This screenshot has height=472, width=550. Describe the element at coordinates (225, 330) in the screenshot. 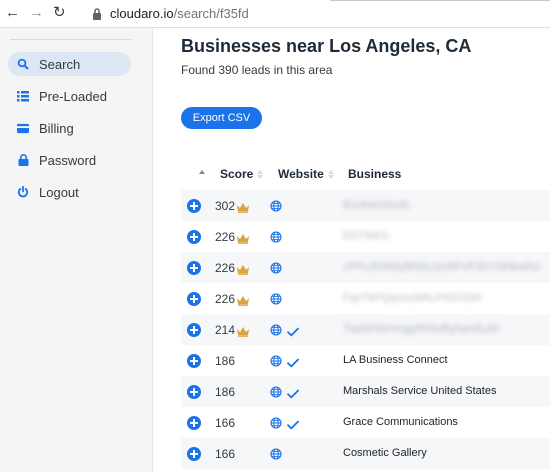

I see `score-value: 214` at that location.